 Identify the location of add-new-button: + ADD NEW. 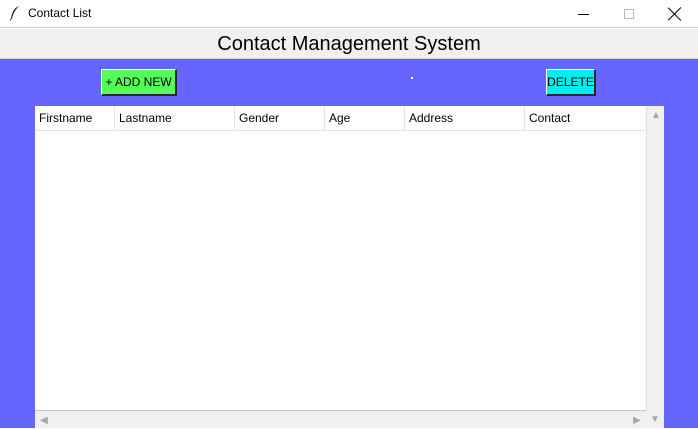
(139, 82).